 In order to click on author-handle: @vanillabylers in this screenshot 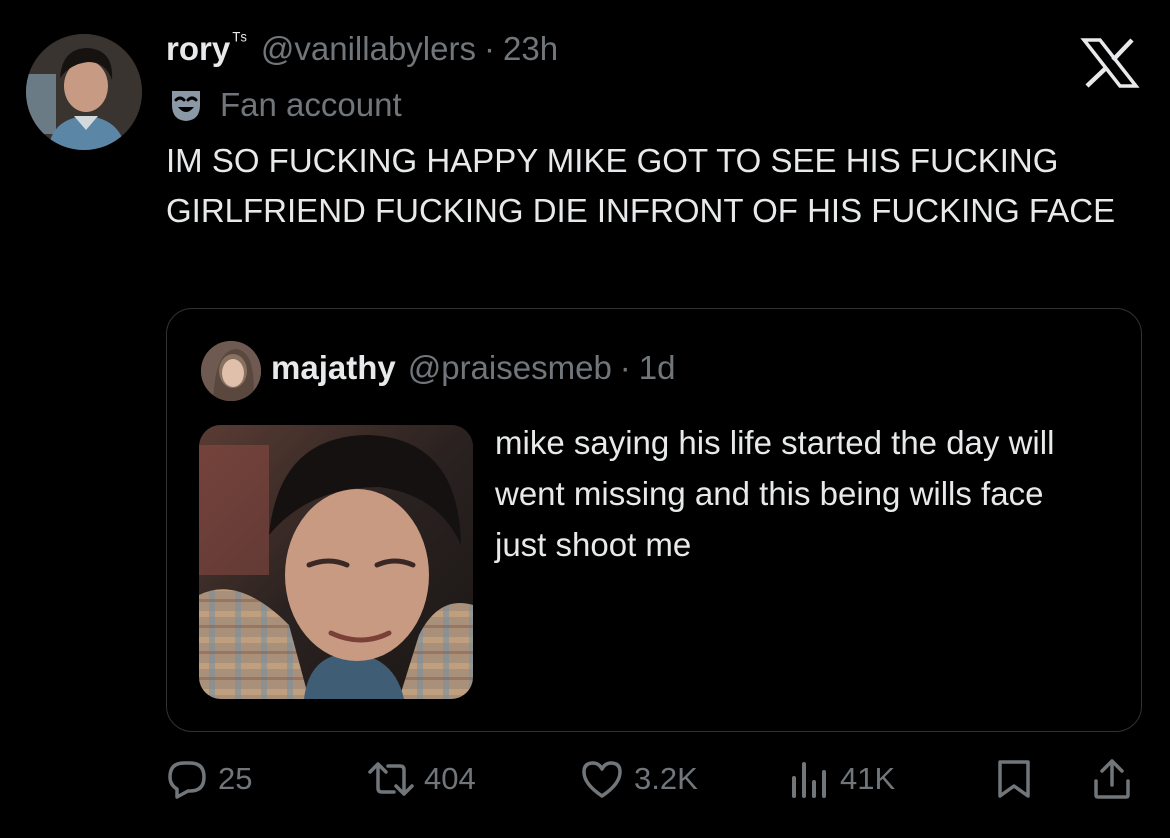, I will do `click(368, 49)`.